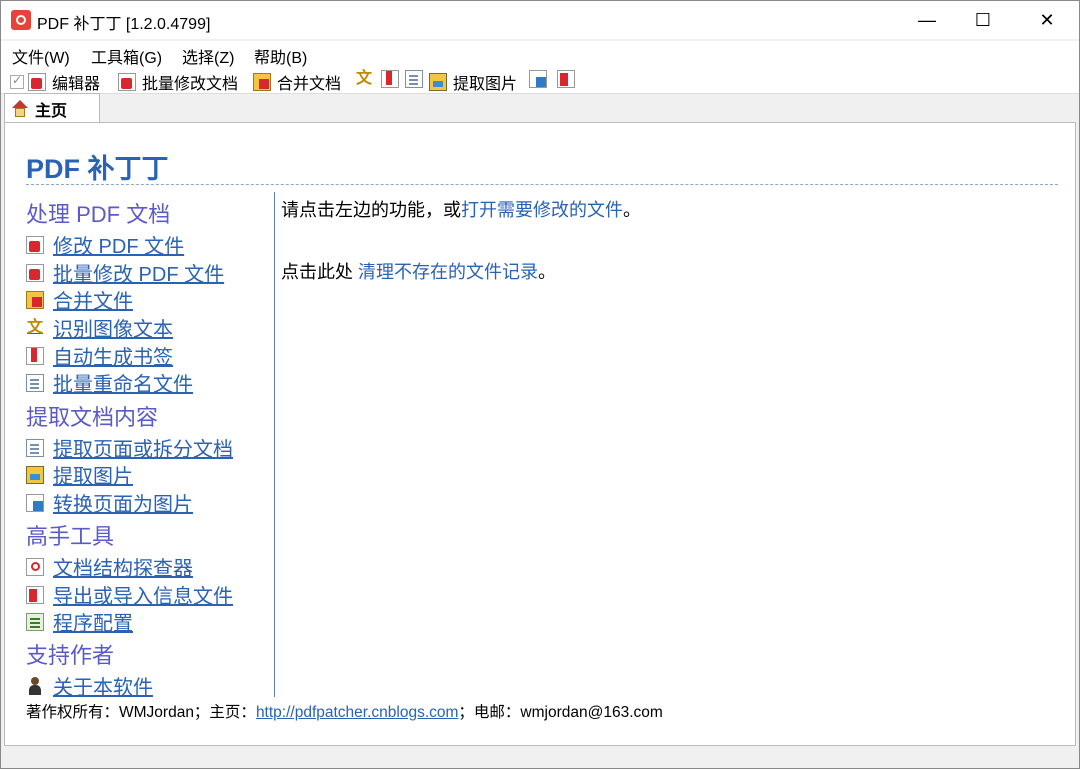 This screenshot has width=1080, height=769. What do you see at coordinates (560, 712) in the screenshot?
I see `footer-suffix: ；电邮：wmjordan@163.com` at bounding box center [560, 712].